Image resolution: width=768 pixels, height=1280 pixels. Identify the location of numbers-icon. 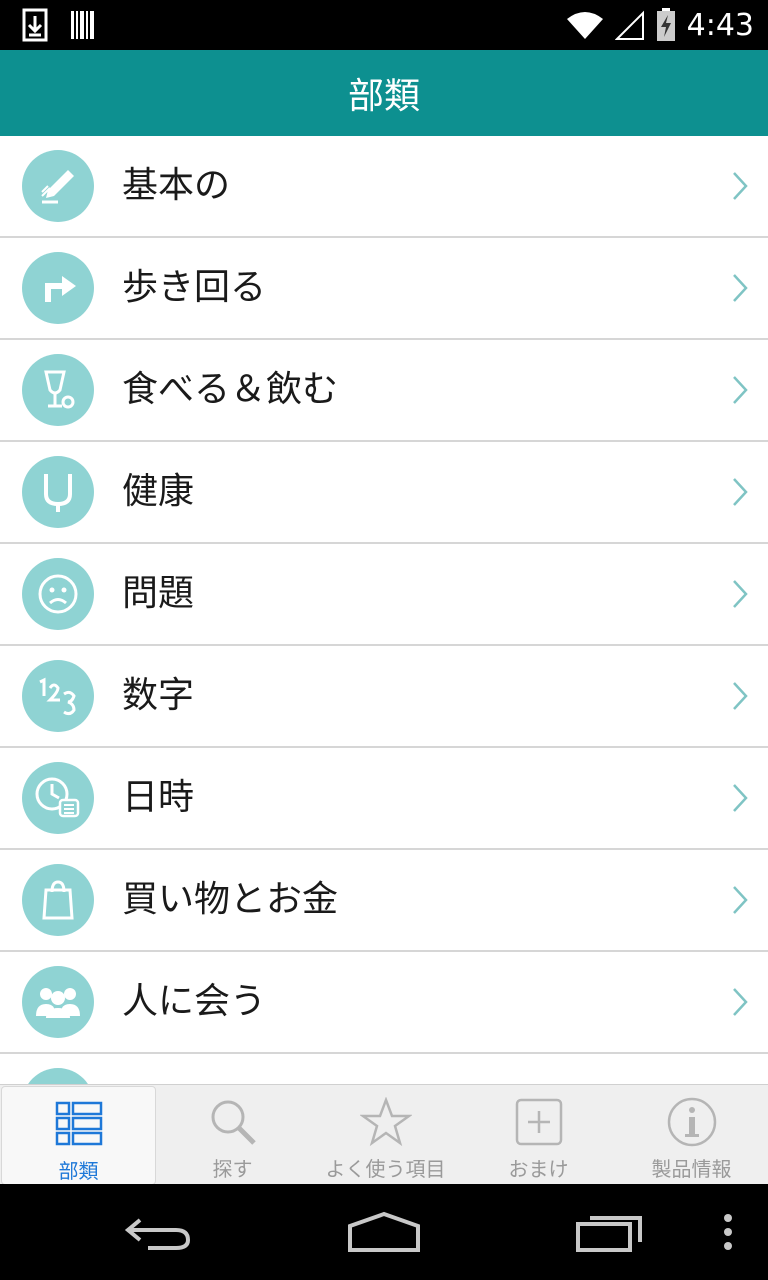
(58, 696).